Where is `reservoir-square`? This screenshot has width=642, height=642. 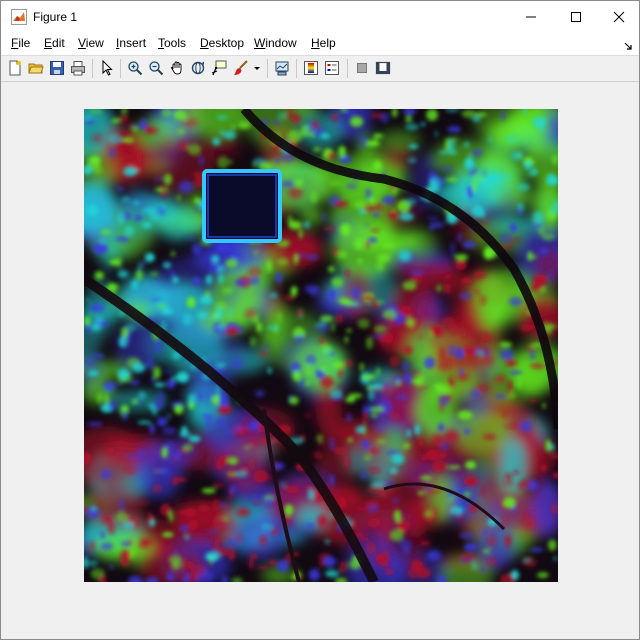 reservoir-square is located at coordinates (242, 206).